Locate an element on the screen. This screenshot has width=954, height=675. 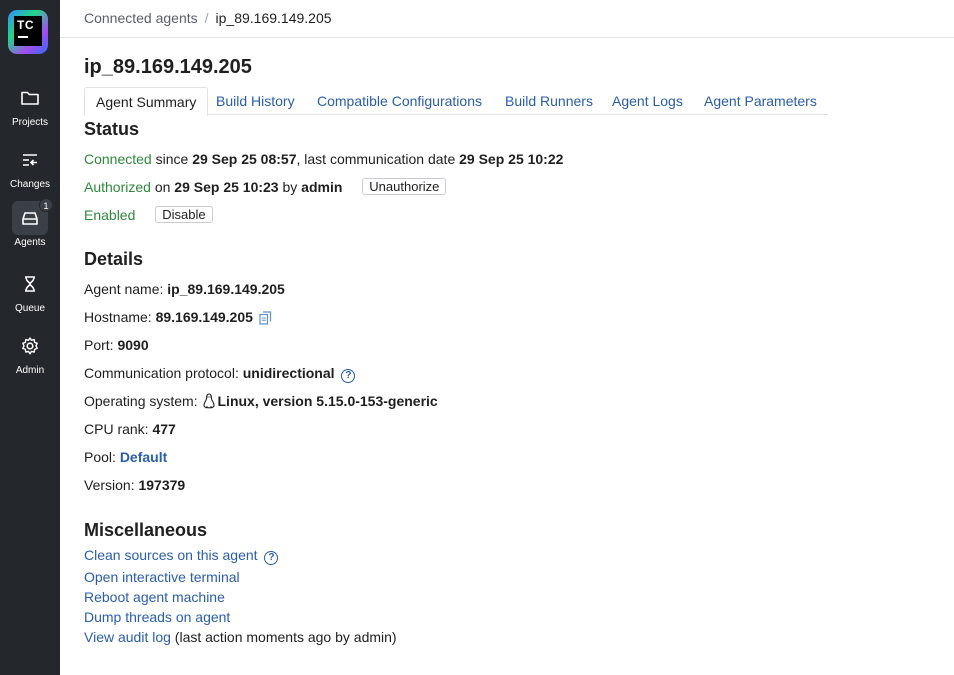
tab-build-history: Build History is located at coordinates (255, 101).